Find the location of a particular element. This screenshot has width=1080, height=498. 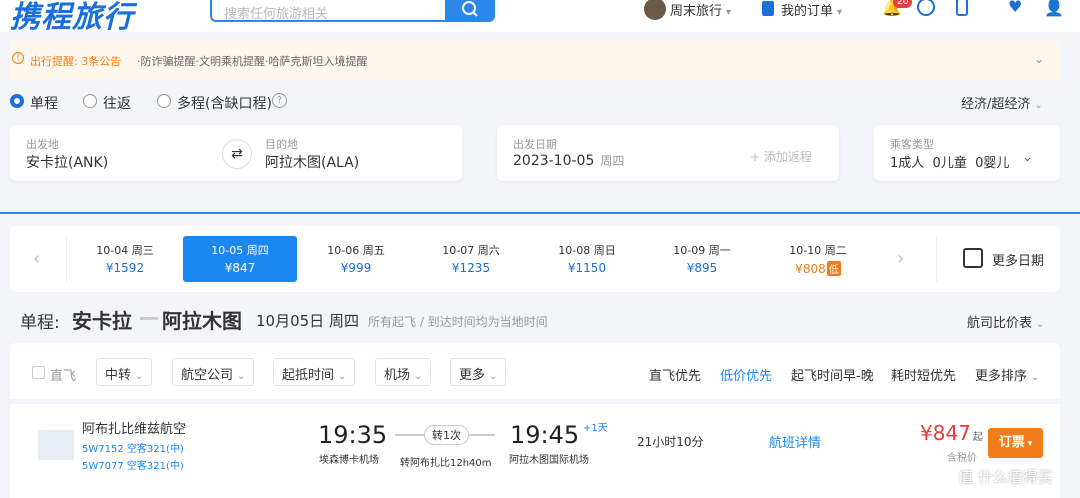

from-label: 出发地 is located at coordinates (42, 144).